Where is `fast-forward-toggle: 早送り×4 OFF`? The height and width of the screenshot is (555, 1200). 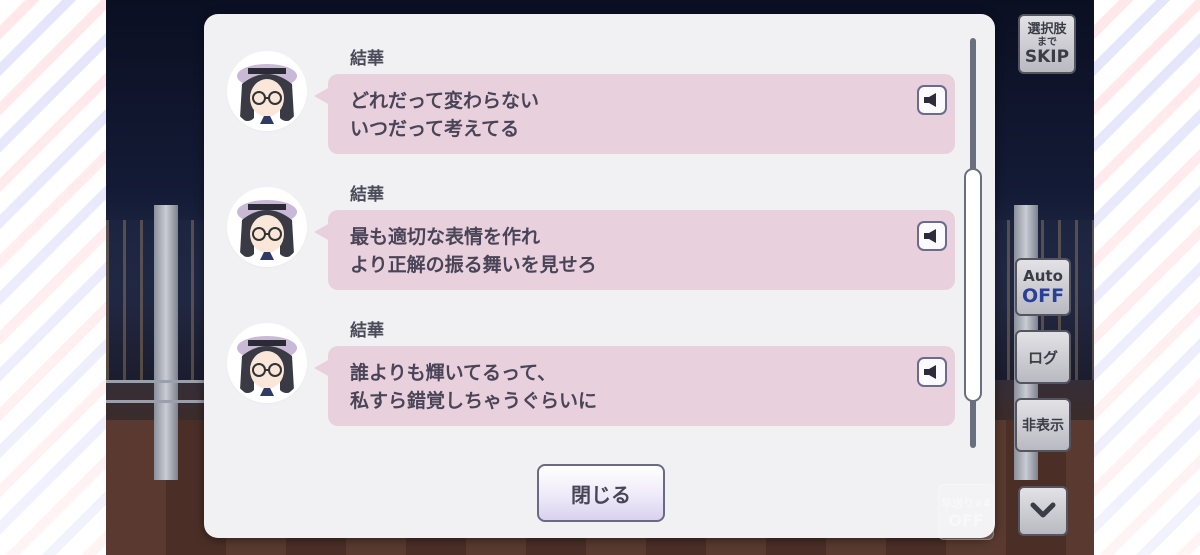 fast-forward-toggle: 早送り×4 OFF is located at coordinates (966, 512).